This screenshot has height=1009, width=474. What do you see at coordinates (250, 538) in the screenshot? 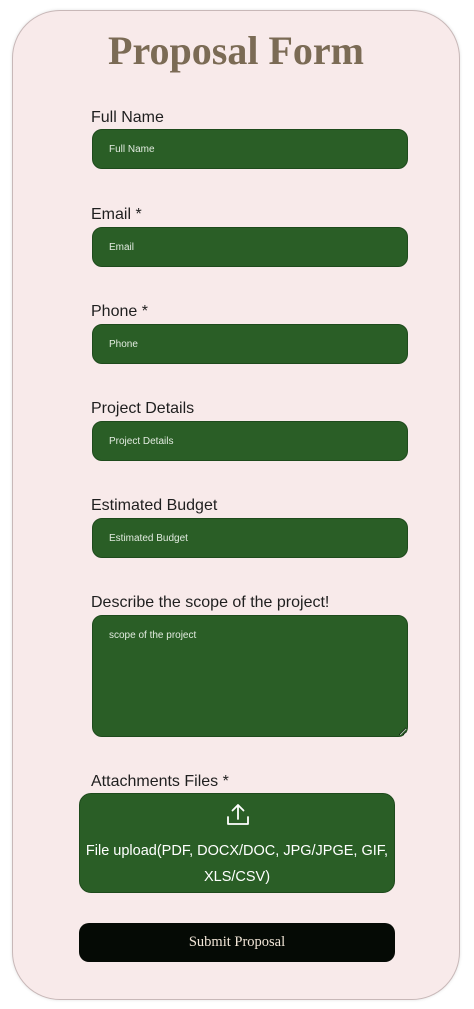
I see `estimated-budget-input` at bounding box center [250, 538].